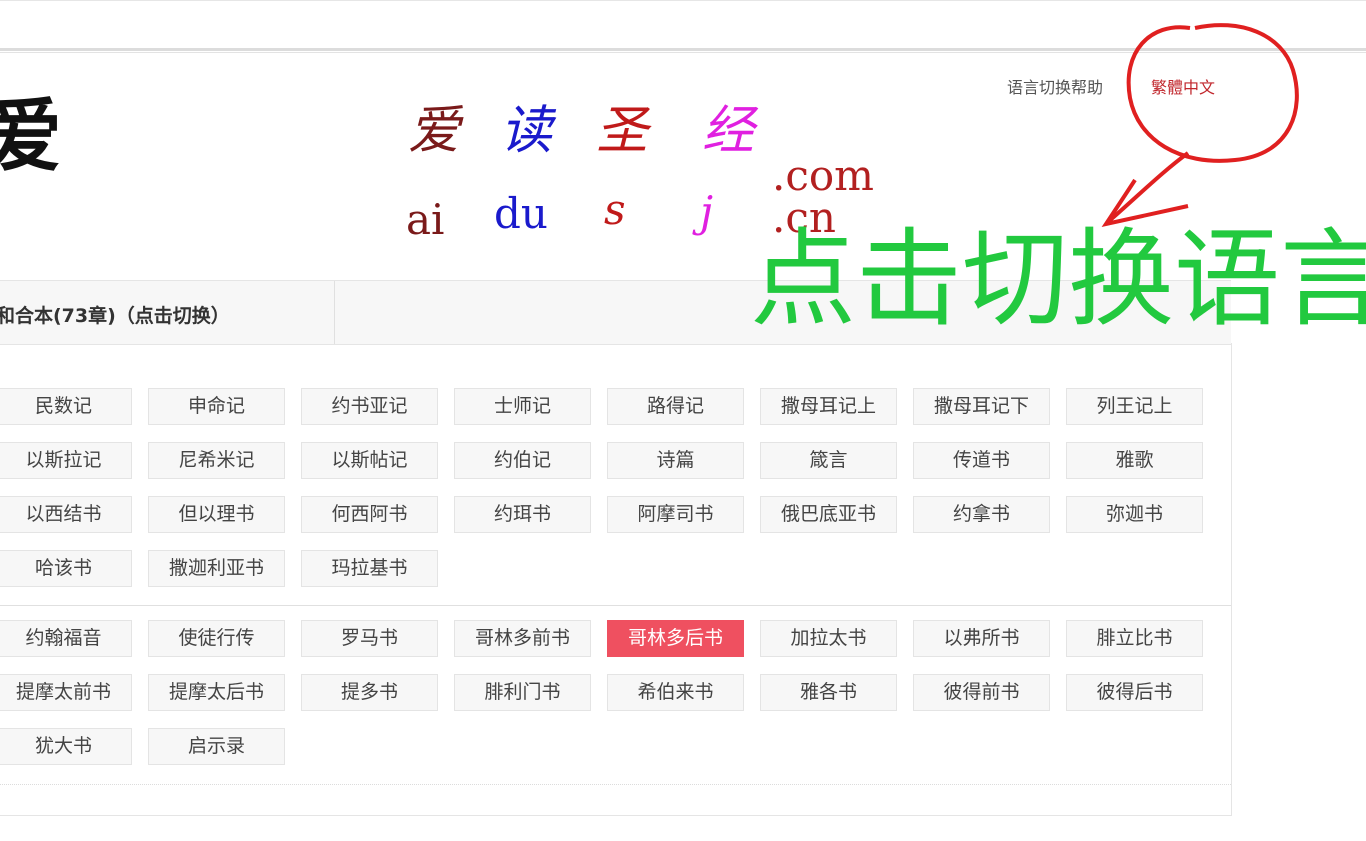 The height and width of the screenshot is (841, 1366). What do you see at coordinates (66, 746) in the screenshot?
I see `nt-book-button: 犹大书` at bounding box center [66, 746].